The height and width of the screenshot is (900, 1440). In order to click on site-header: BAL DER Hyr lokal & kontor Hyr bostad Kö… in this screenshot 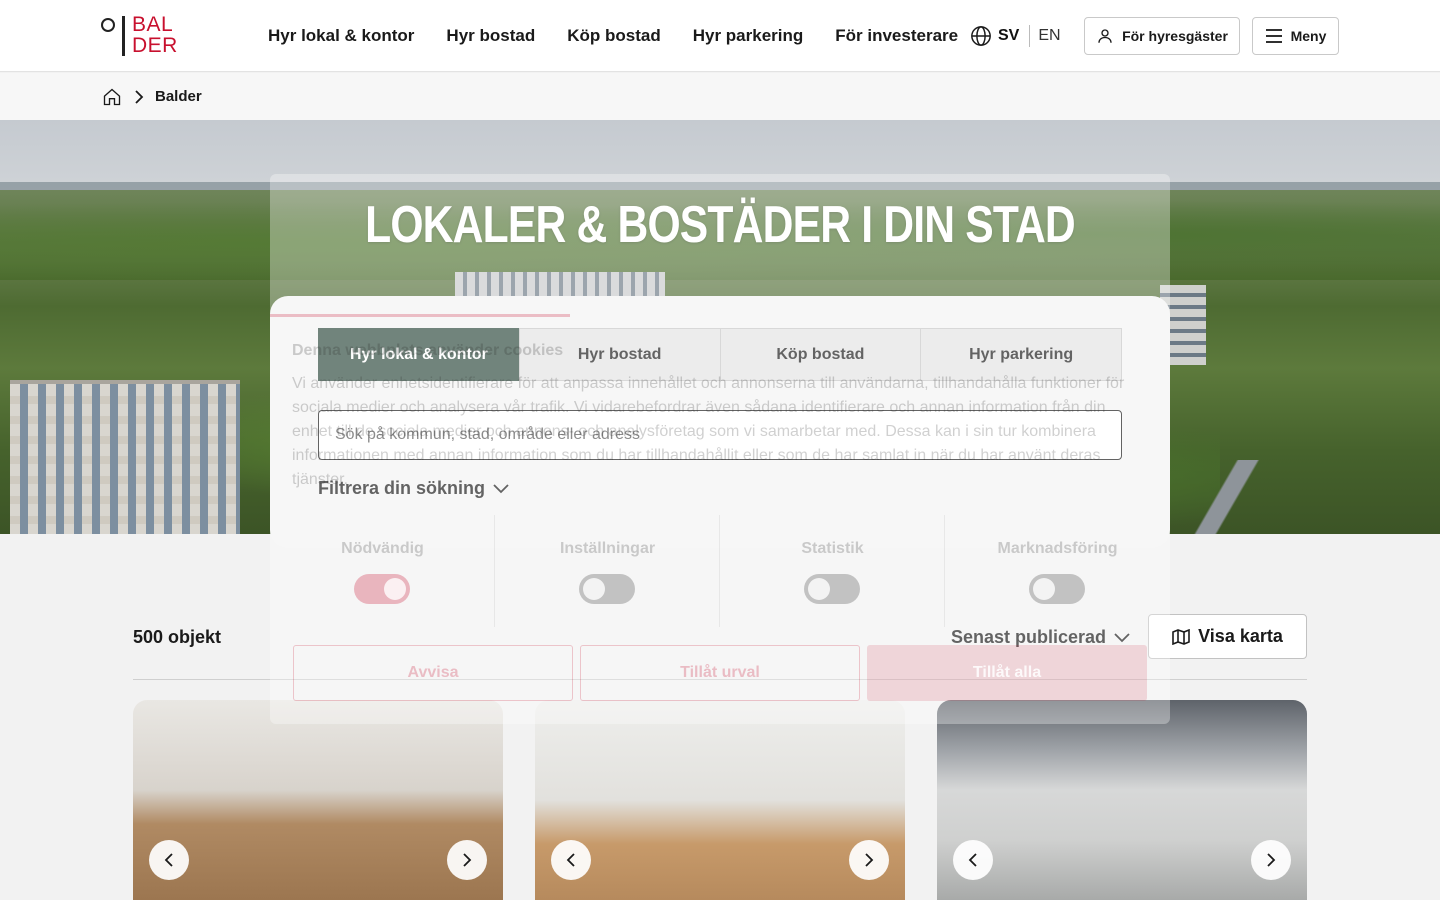, I will do `click(720, 36)`.